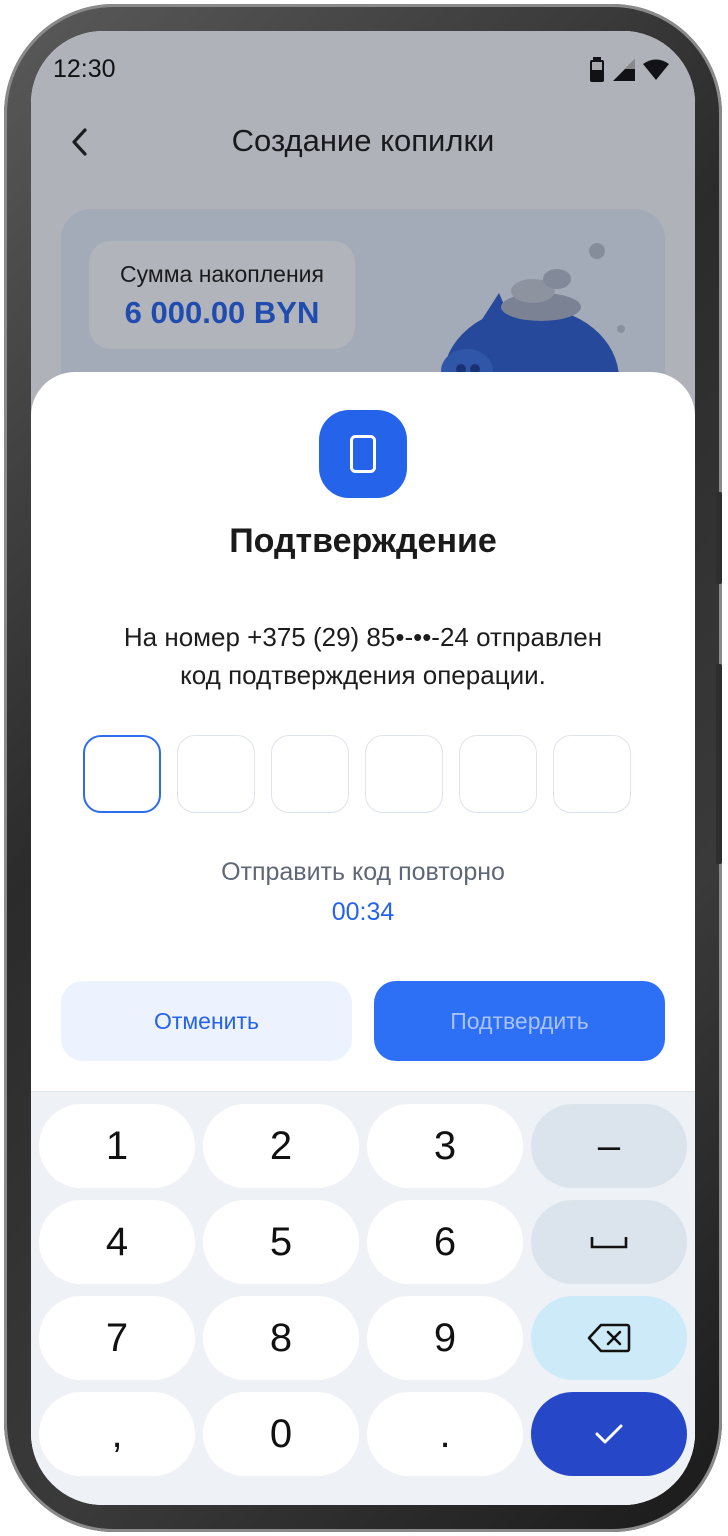 The width and height of the screenshot is (728, 1536). I want to click on code-input-row, so click(357, 774).